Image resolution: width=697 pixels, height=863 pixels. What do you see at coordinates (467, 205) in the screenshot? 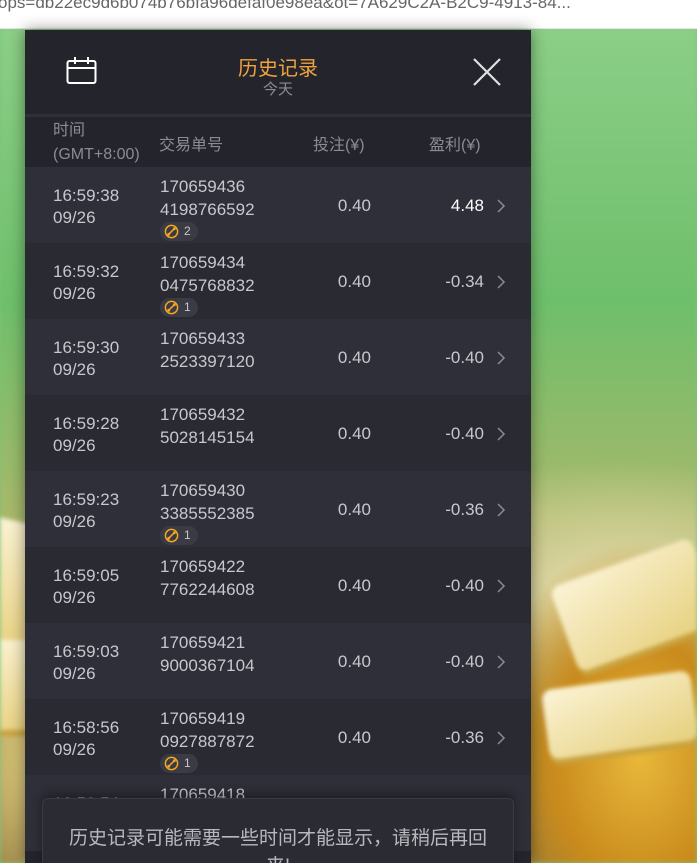
I see `row-profit: 4.48` at bounding box center [467, 205].